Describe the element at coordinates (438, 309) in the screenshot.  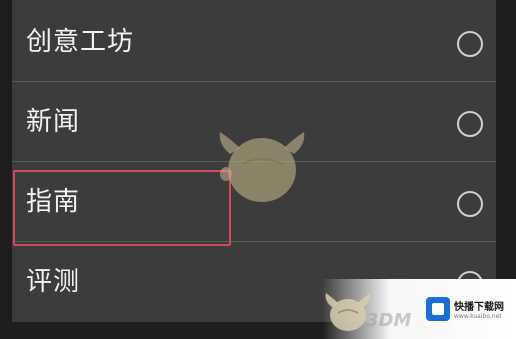
I see `site-logo-icon` at that location.